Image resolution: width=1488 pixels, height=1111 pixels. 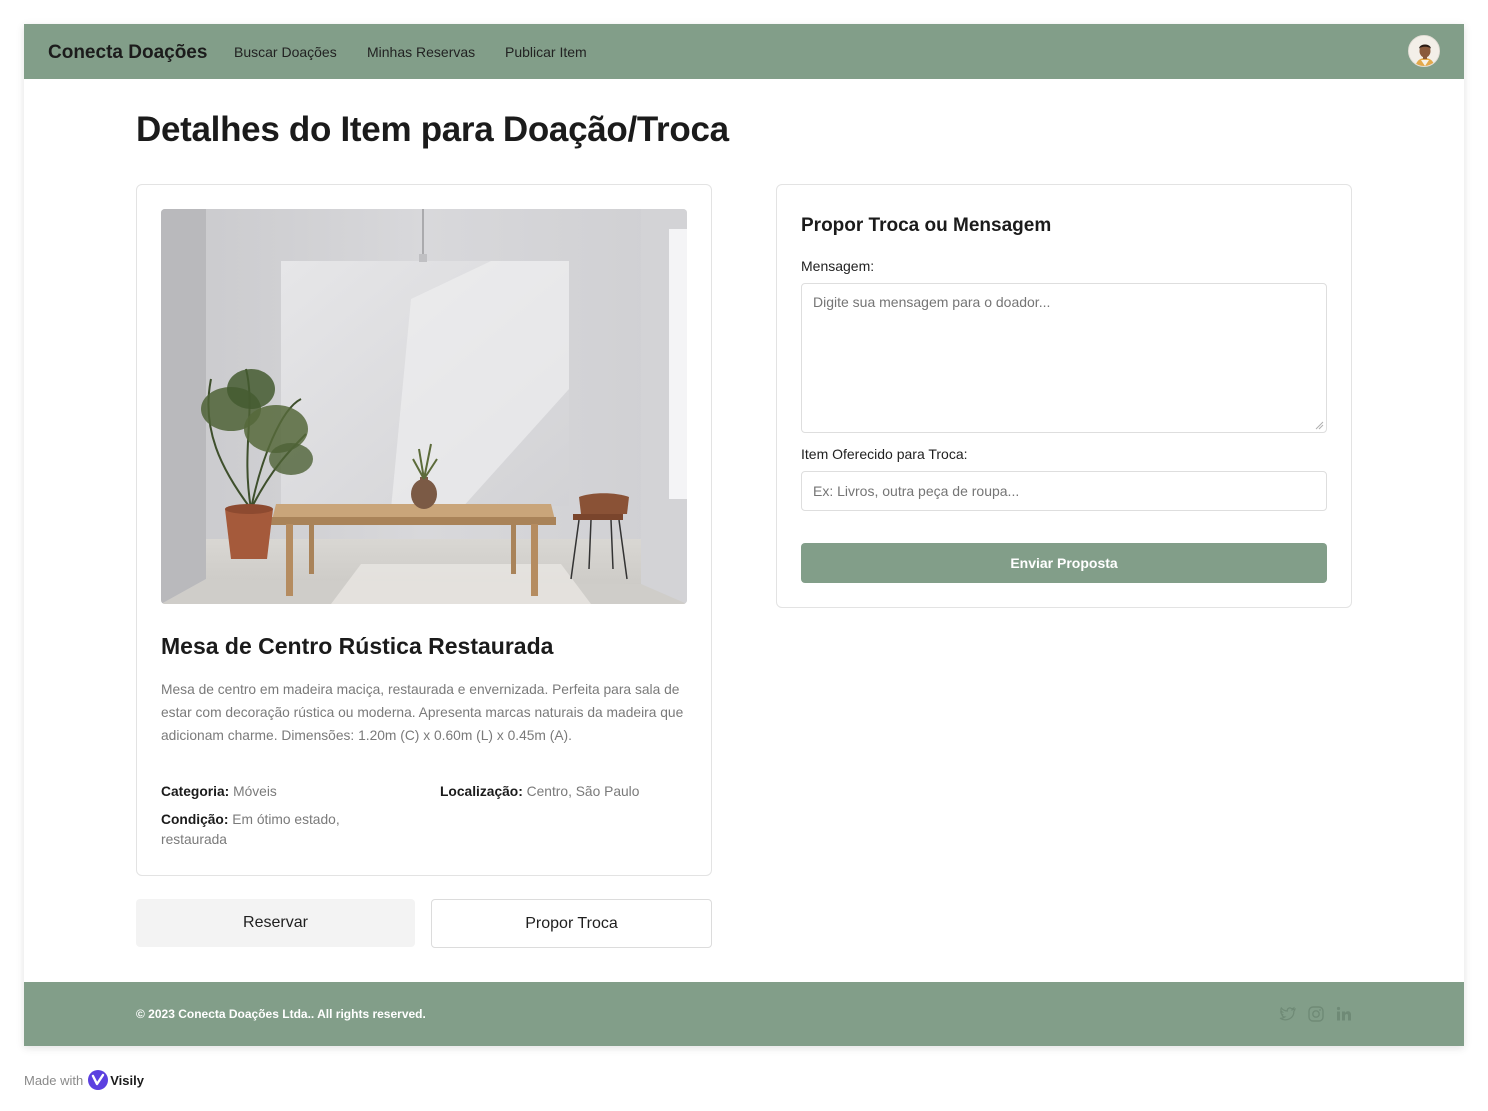 What do you see at coordinates (926, 225) in the screenshot?
I see `form-title: Propor Troca ou Mensagem` at bounding box center [926, 225].